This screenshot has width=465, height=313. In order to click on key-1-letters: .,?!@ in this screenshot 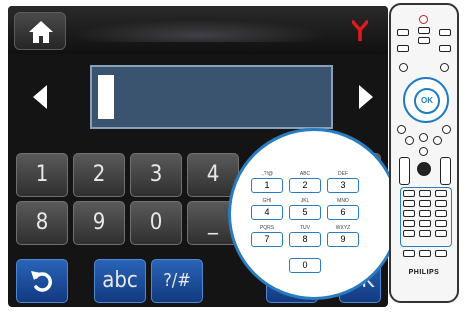, I will do `click(267, 174)`.